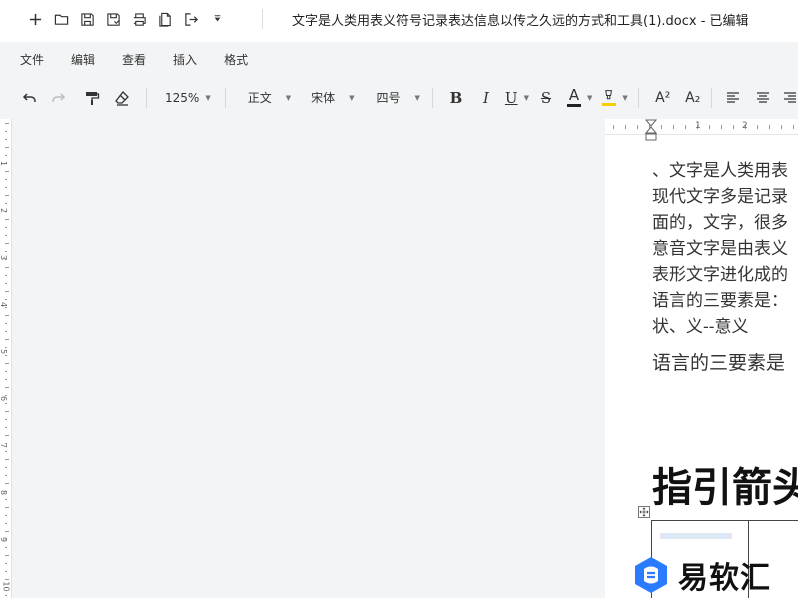 Image resolution: width=798 pixels, height=598 pixels. I want to click on italic-button: I, so click(486, 98).